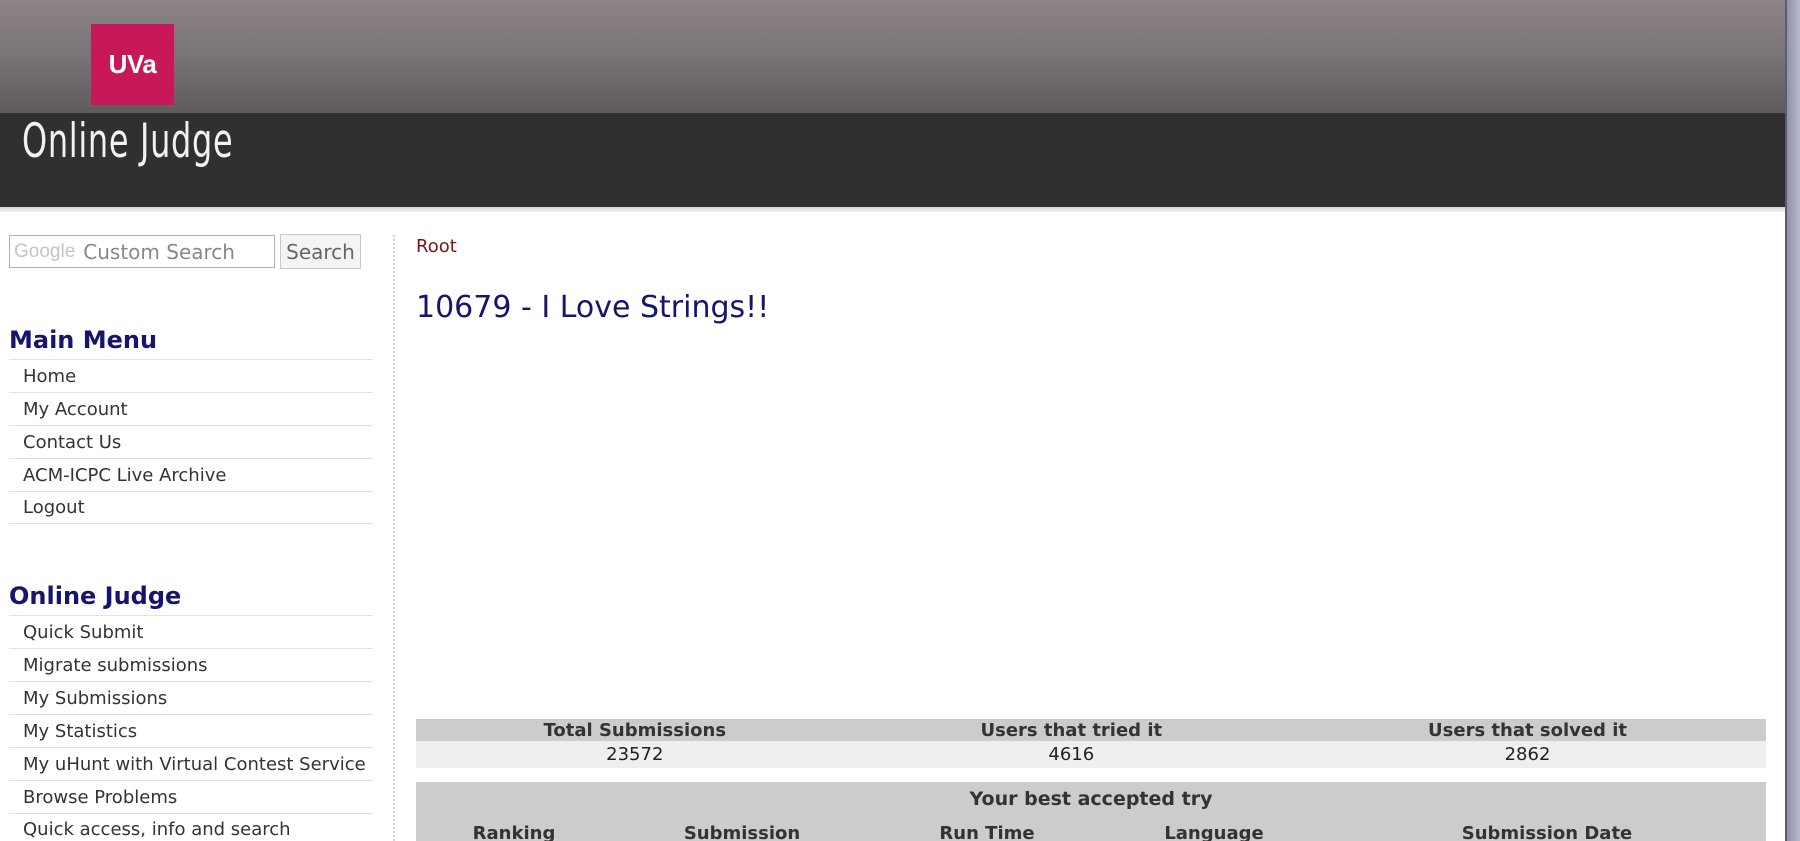 This screenshot has height=841, width=1800. Describe the element at coordinates (159, 251) in the screenshot. I see `search-placeholder: Custom Search` at that location.